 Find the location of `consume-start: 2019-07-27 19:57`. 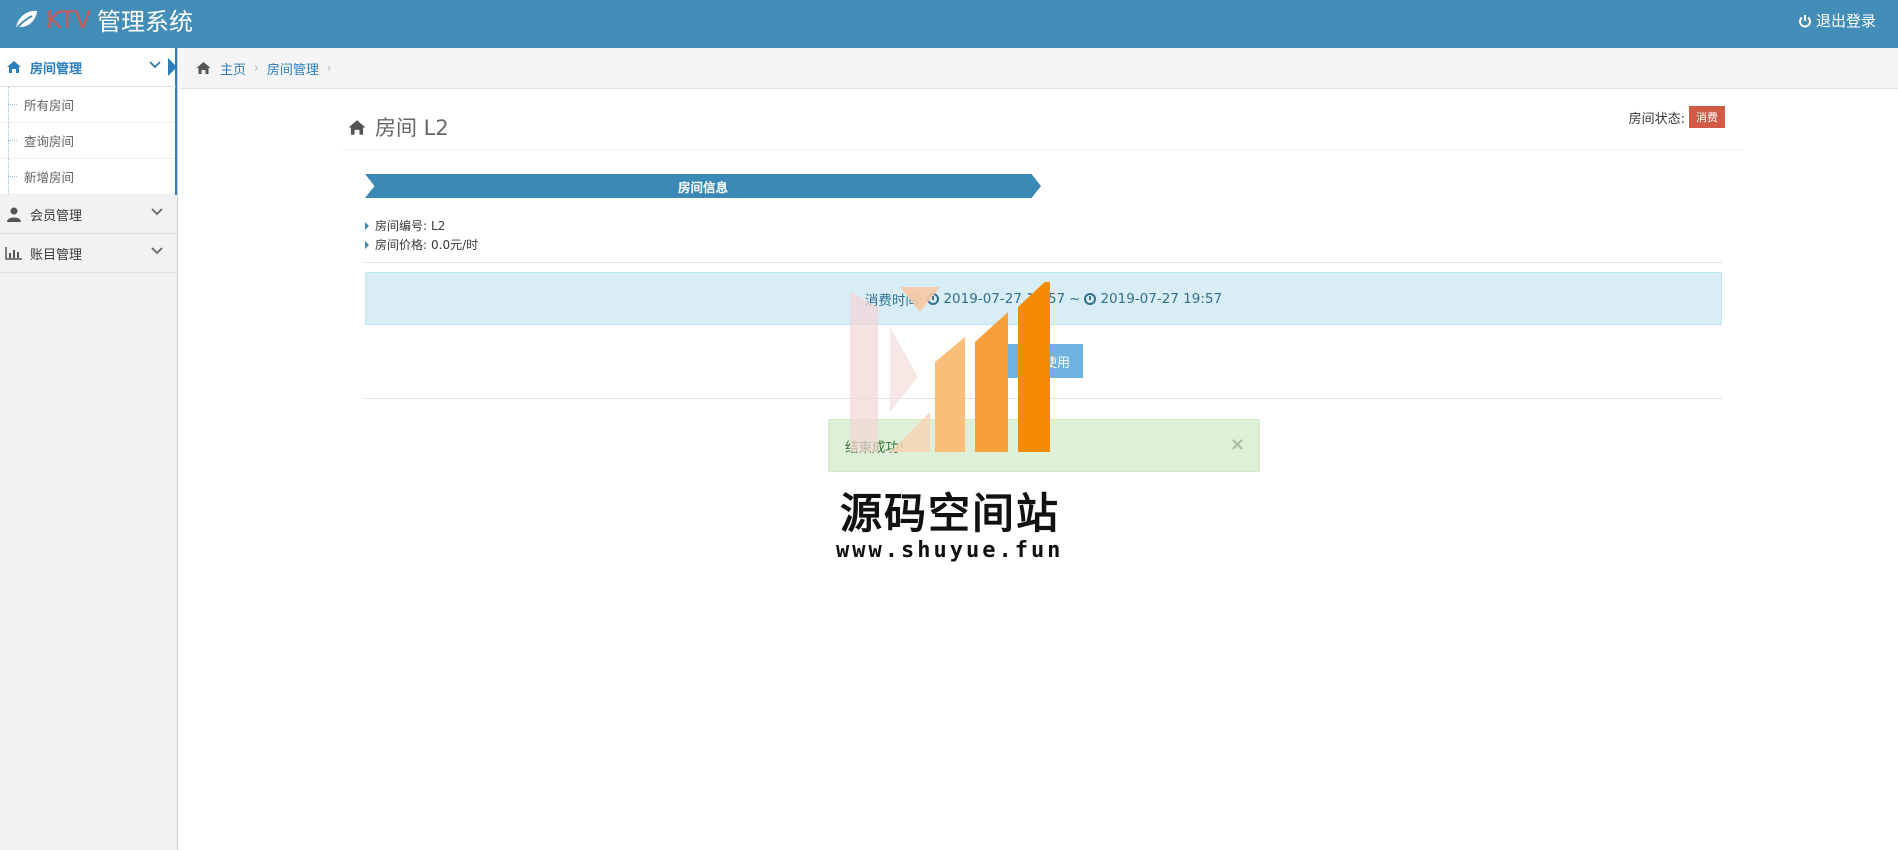

consume-start: 2019-07-27 19:57 is located at coordinates (1004, 298).